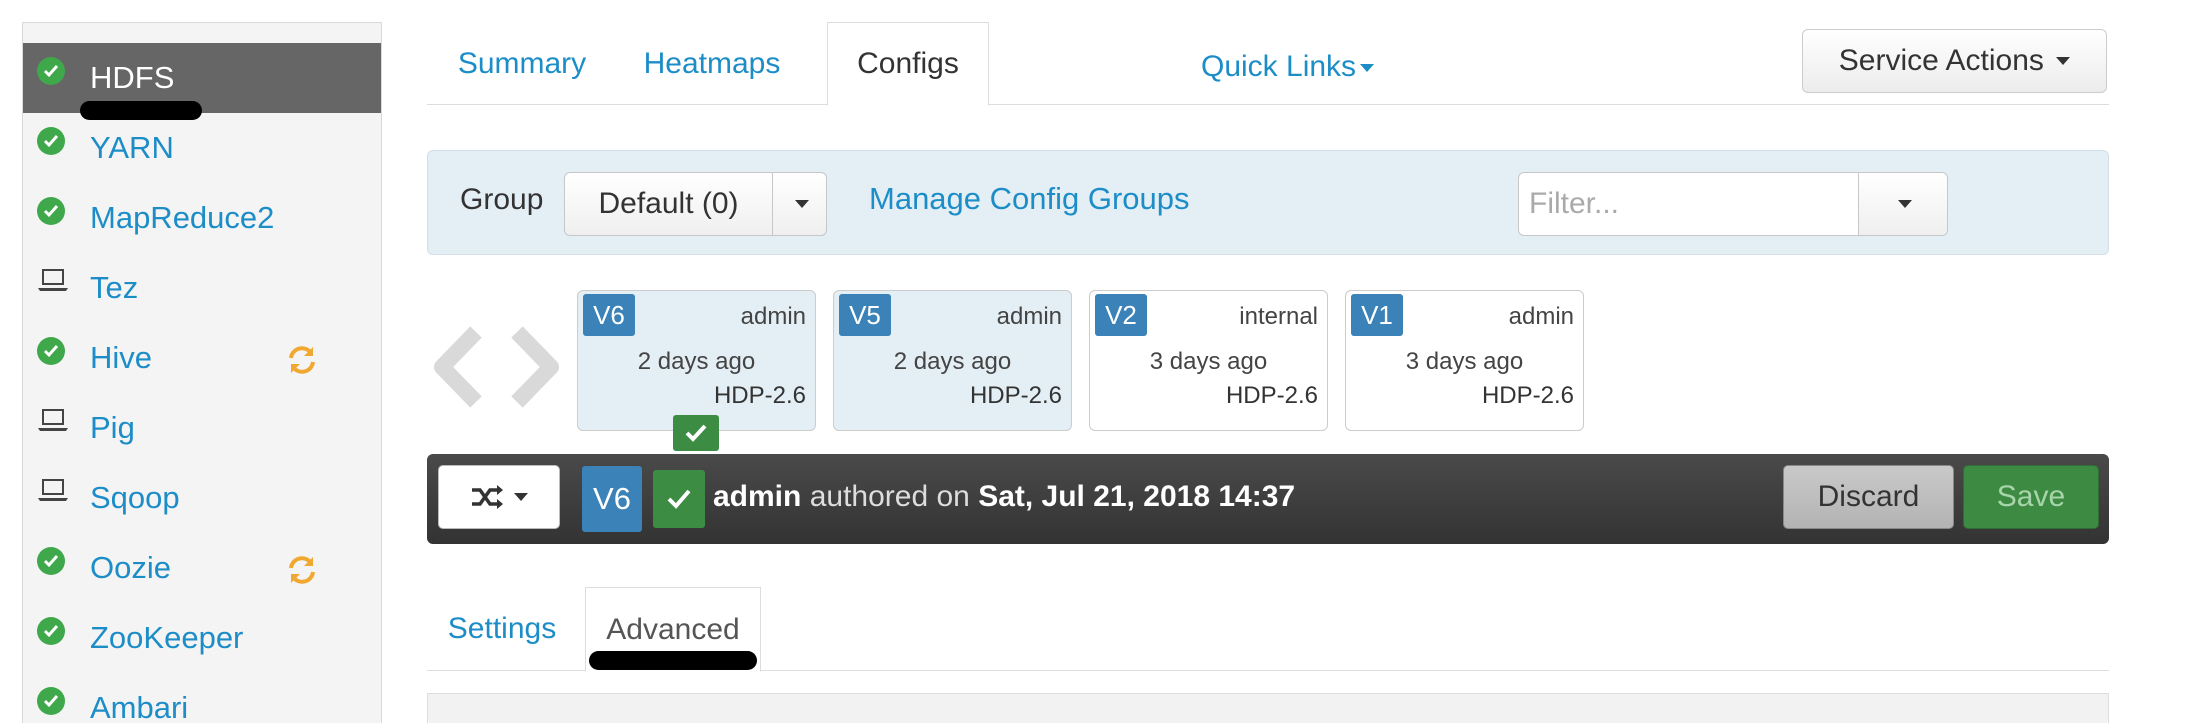 This screenshot has width=2185, height=723. What do you see at coordinates (202, 568) in the screenshot?
I see `sidebar-item-oozie: Oozie` at bounding box center [202, 568].